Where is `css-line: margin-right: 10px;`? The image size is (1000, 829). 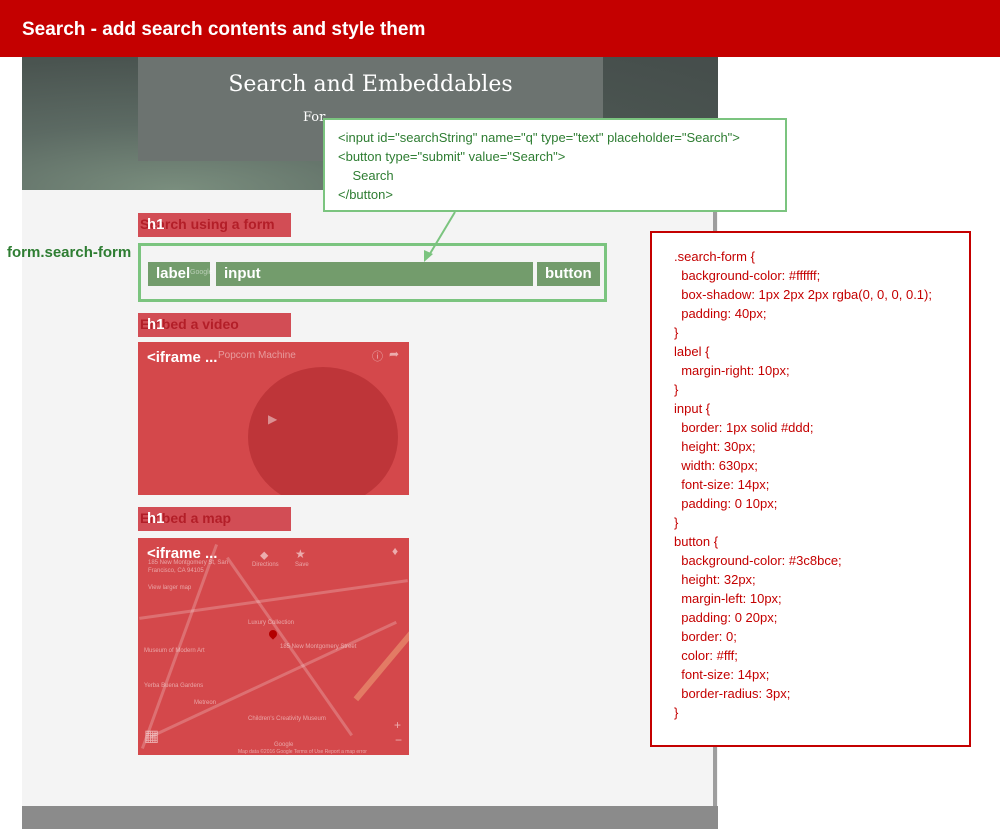
css-line: margin-right: 10px; is located at coordinates (732, 370).